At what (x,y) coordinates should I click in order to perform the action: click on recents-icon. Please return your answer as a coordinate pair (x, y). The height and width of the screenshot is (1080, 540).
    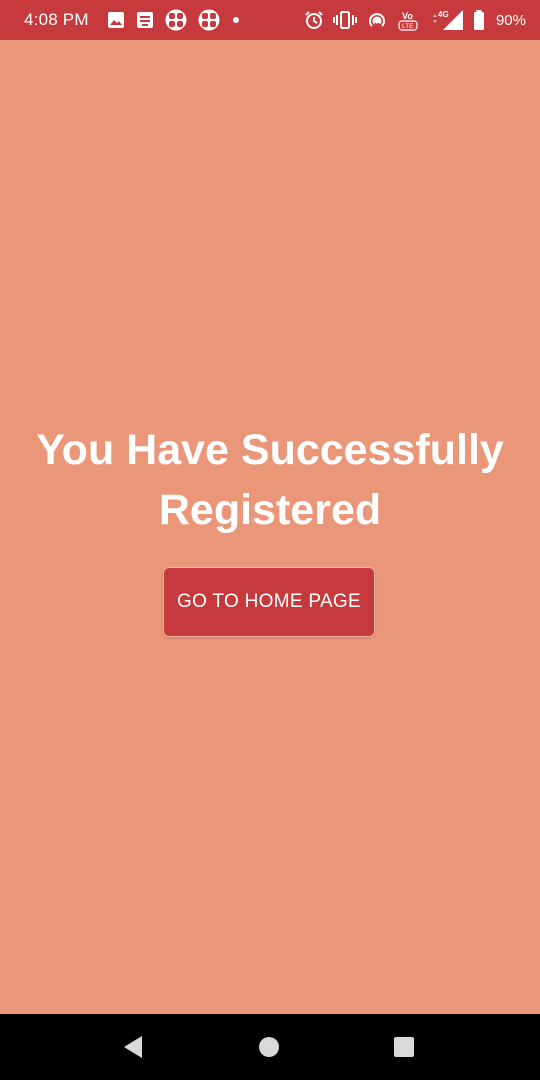
    Looking at the image, I should click on (404, 1047).